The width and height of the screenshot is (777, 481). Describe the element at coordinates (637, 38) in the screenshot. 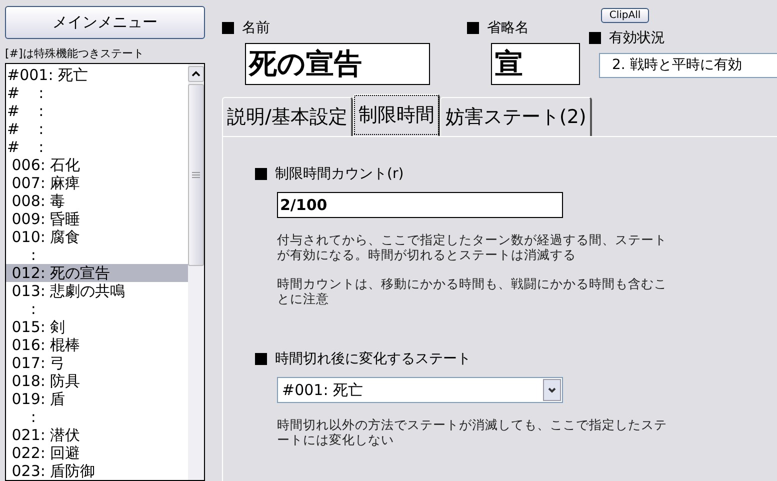

I see `validity-label: 有効状況` at that location.